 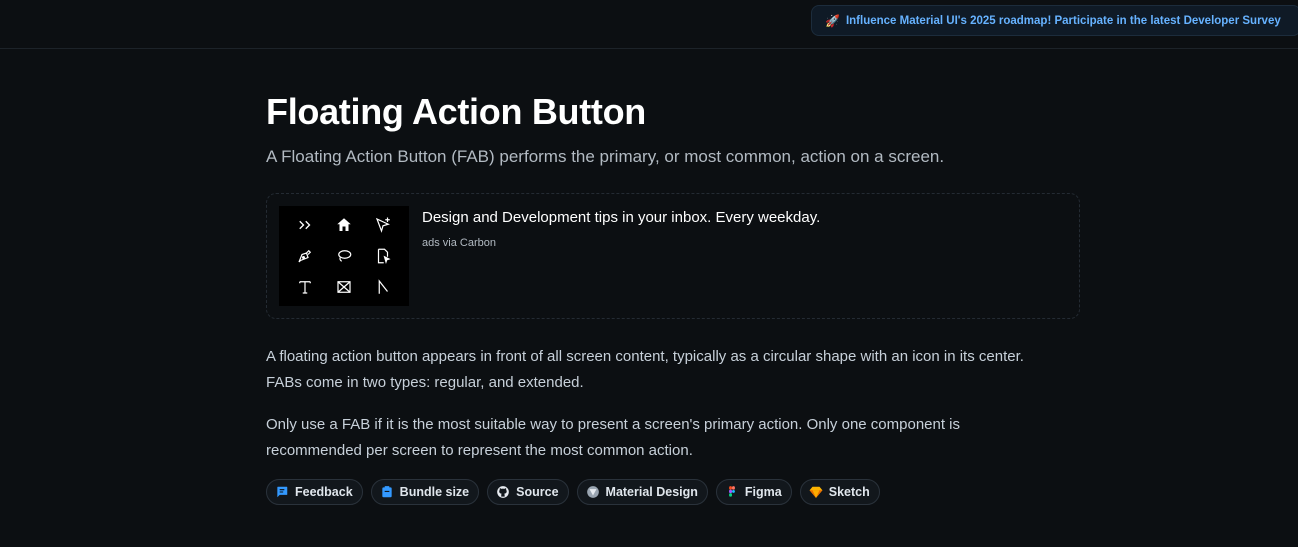 What do you see at coordinates (651, 492) in the screenshot?
I see `chip-label: Material Design` at bounding box center [651, 492].